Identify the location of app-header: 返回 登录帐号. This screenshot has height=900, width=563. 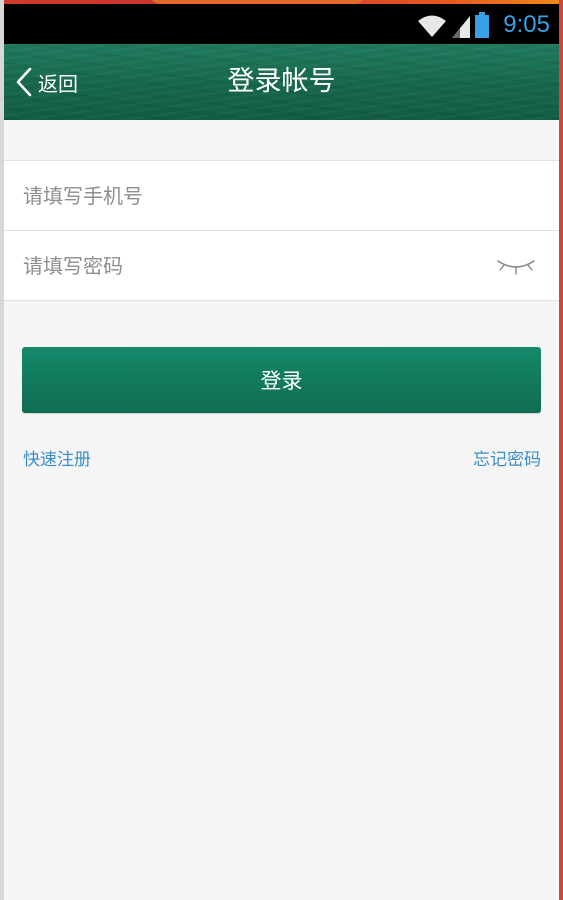
(281, 82).